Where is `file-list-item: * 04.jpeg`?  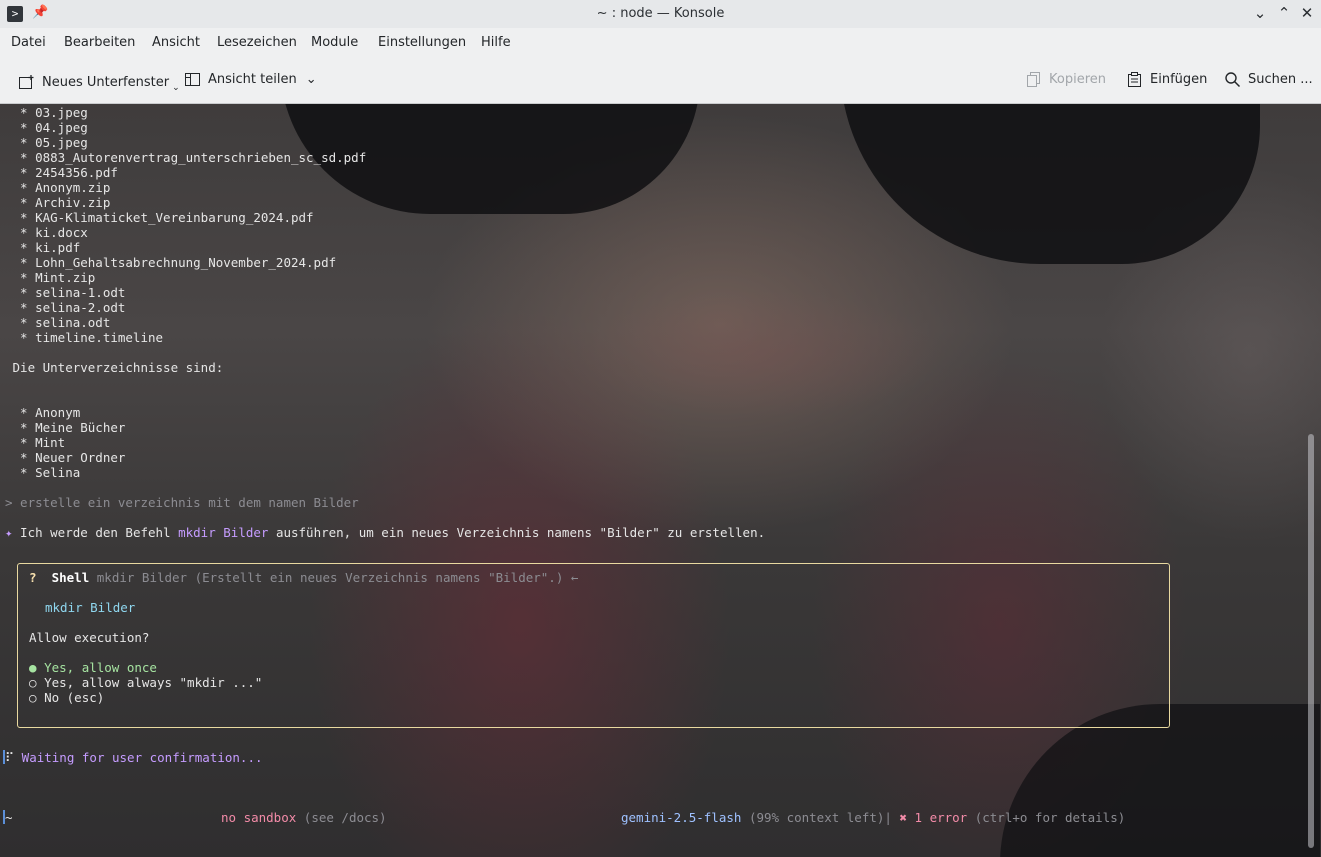
file-list-item: * 04.jpeg is located at coordinates (46, 127).